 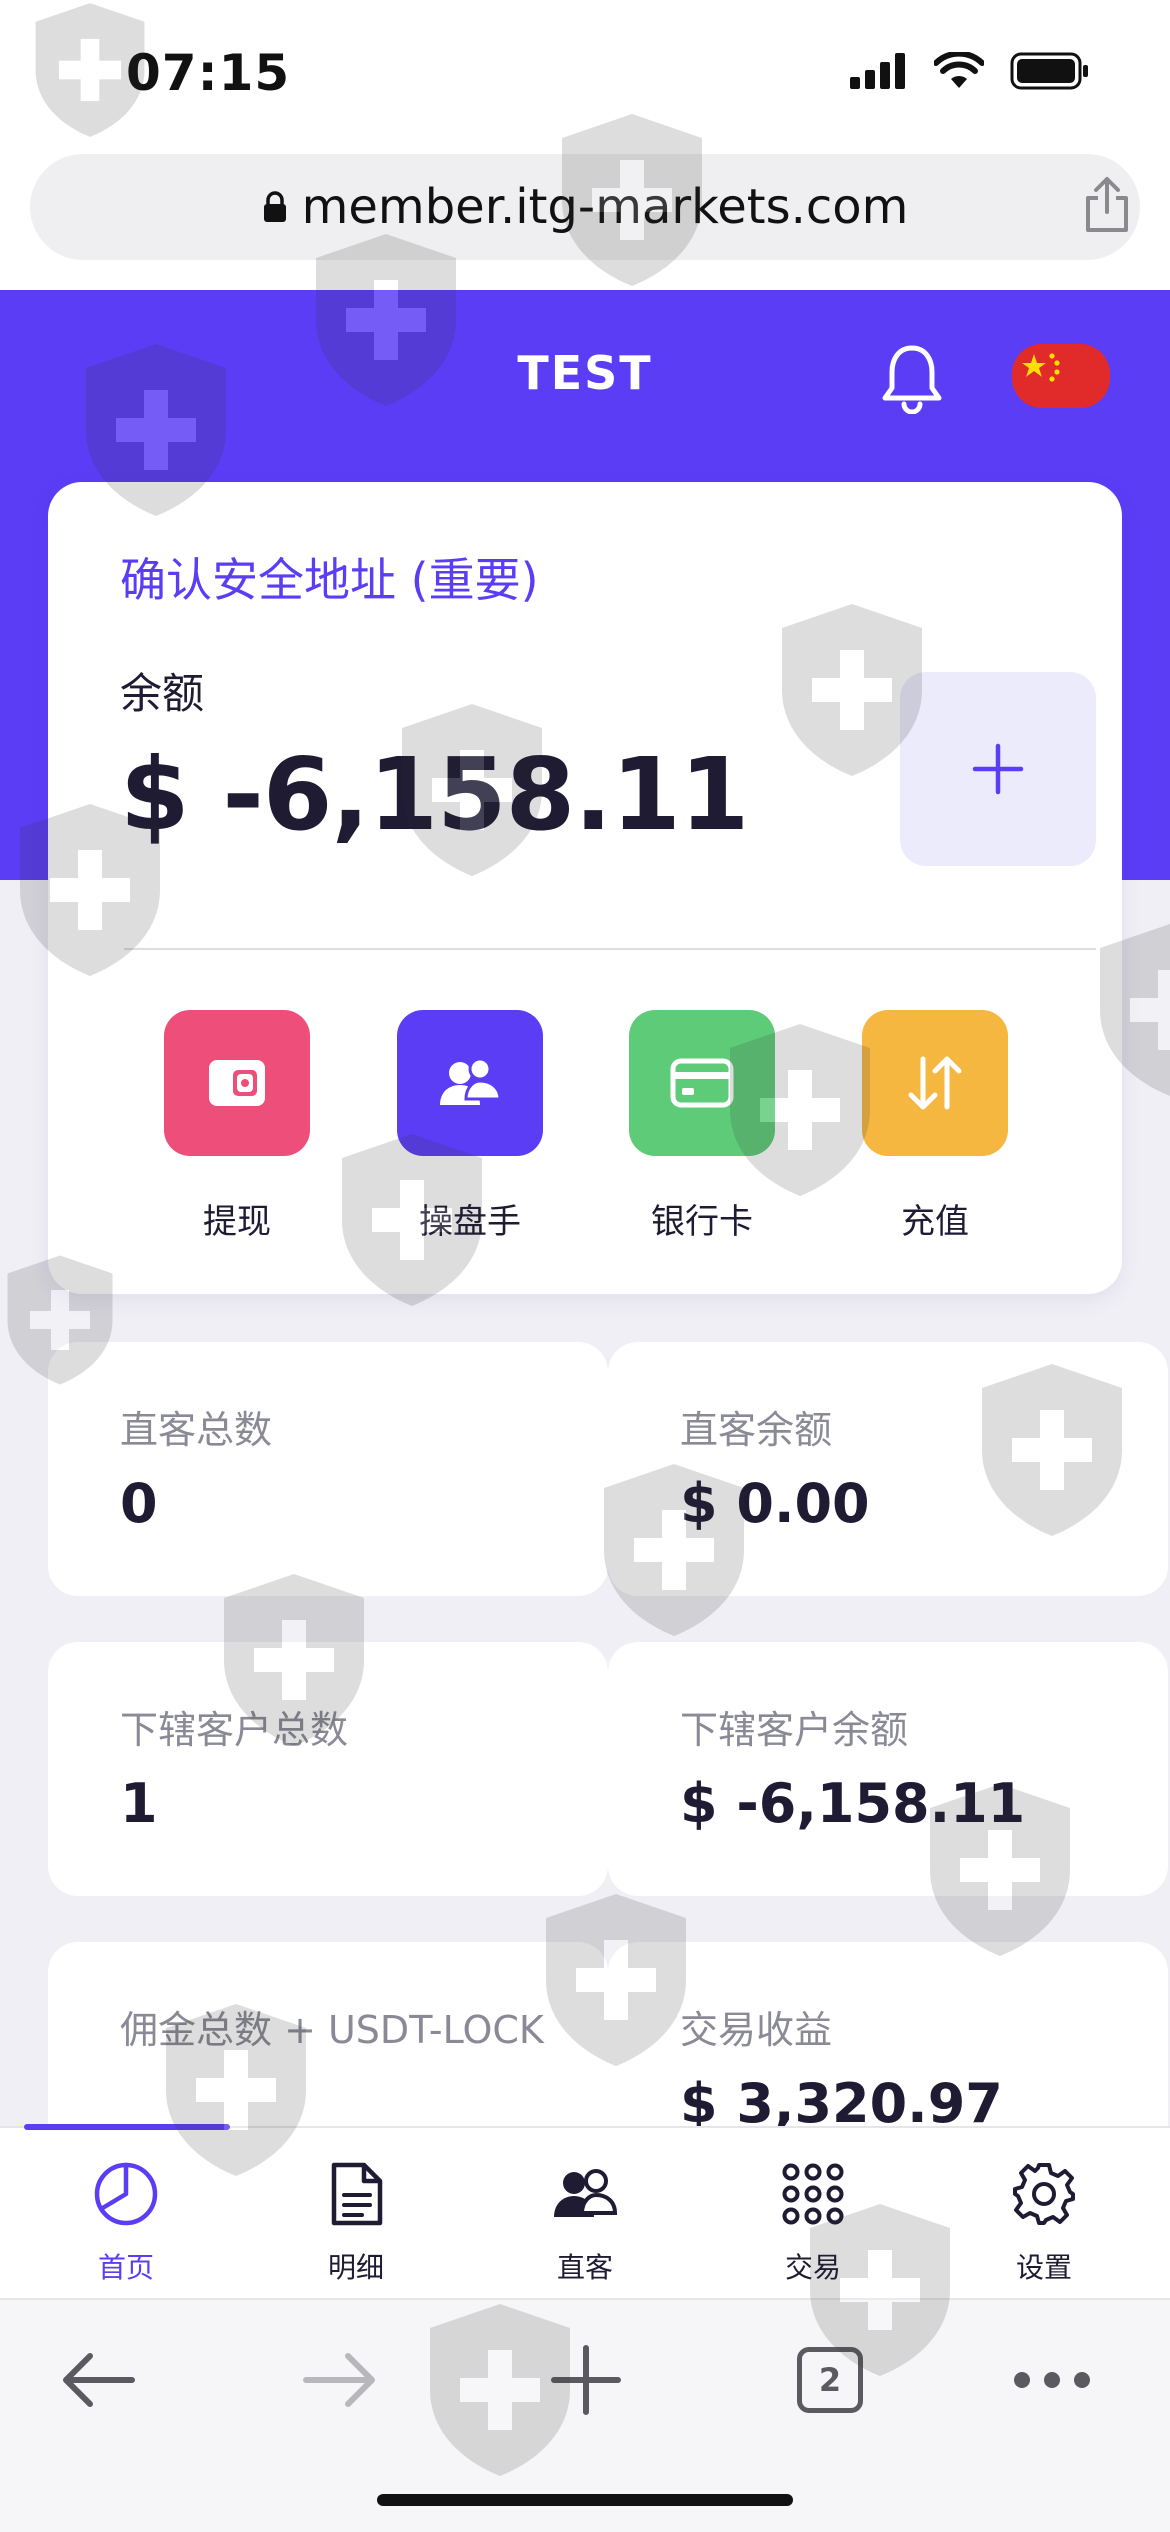 What do you see at coordinates (139, 1503) in the screenshot?
I see `stat-value: 0` at bounding box center [139, 1503].